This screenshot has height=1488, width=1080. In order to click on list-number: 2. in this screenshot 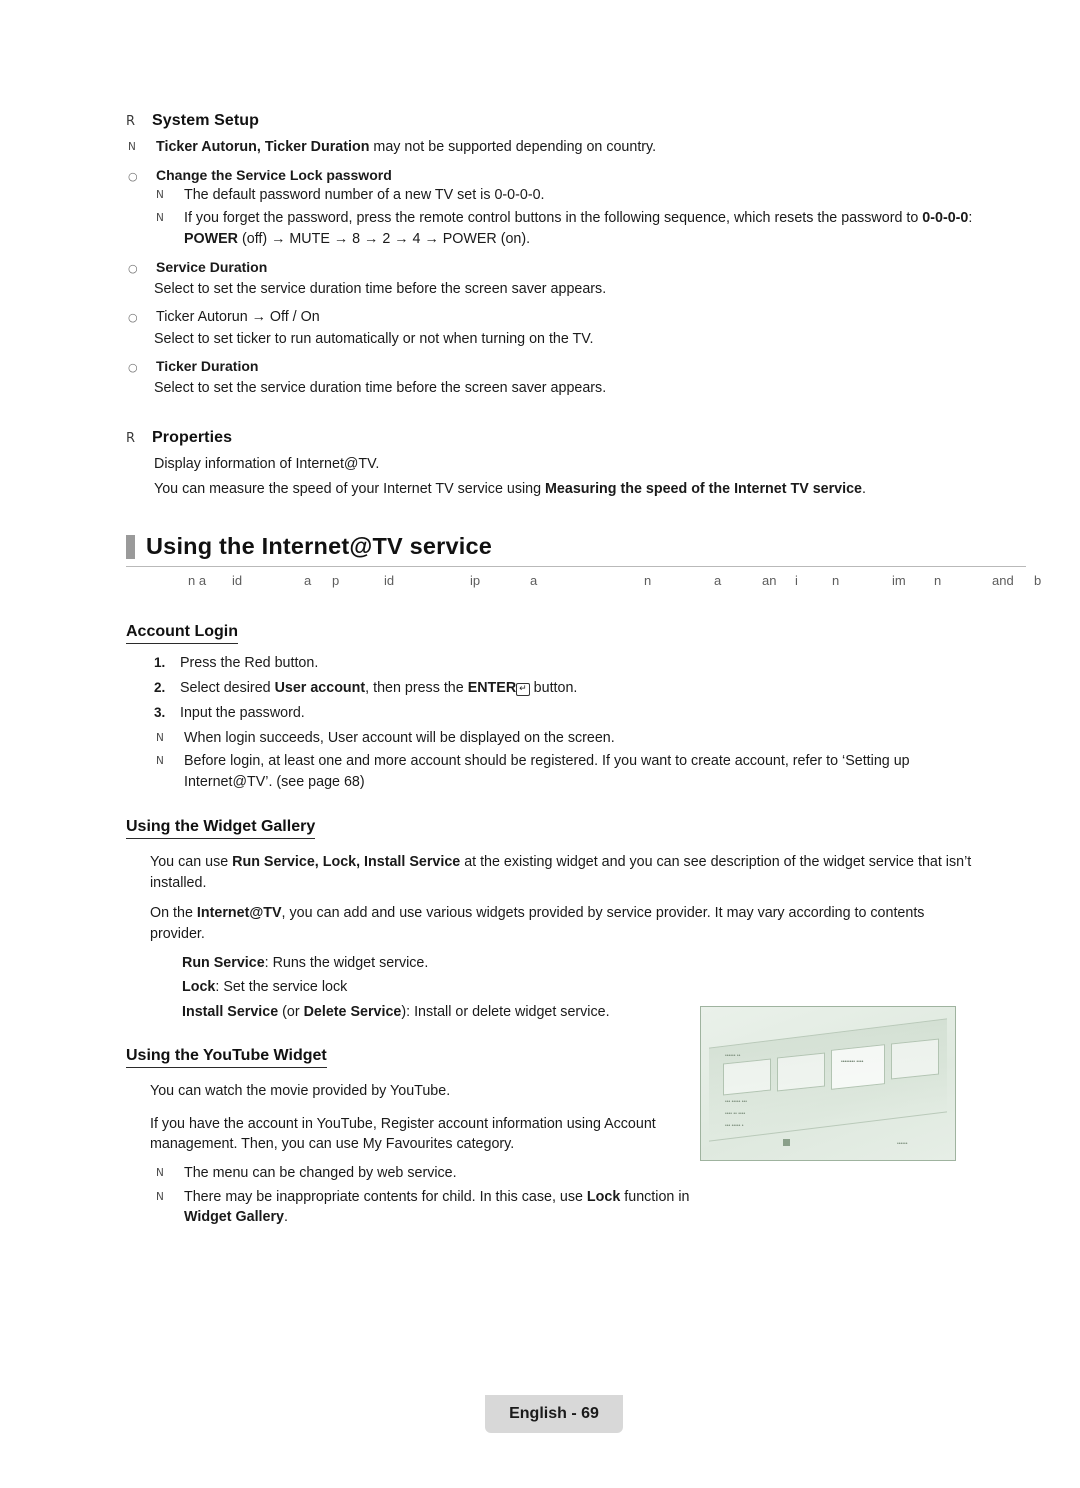, I will do `click(160, 688)`.